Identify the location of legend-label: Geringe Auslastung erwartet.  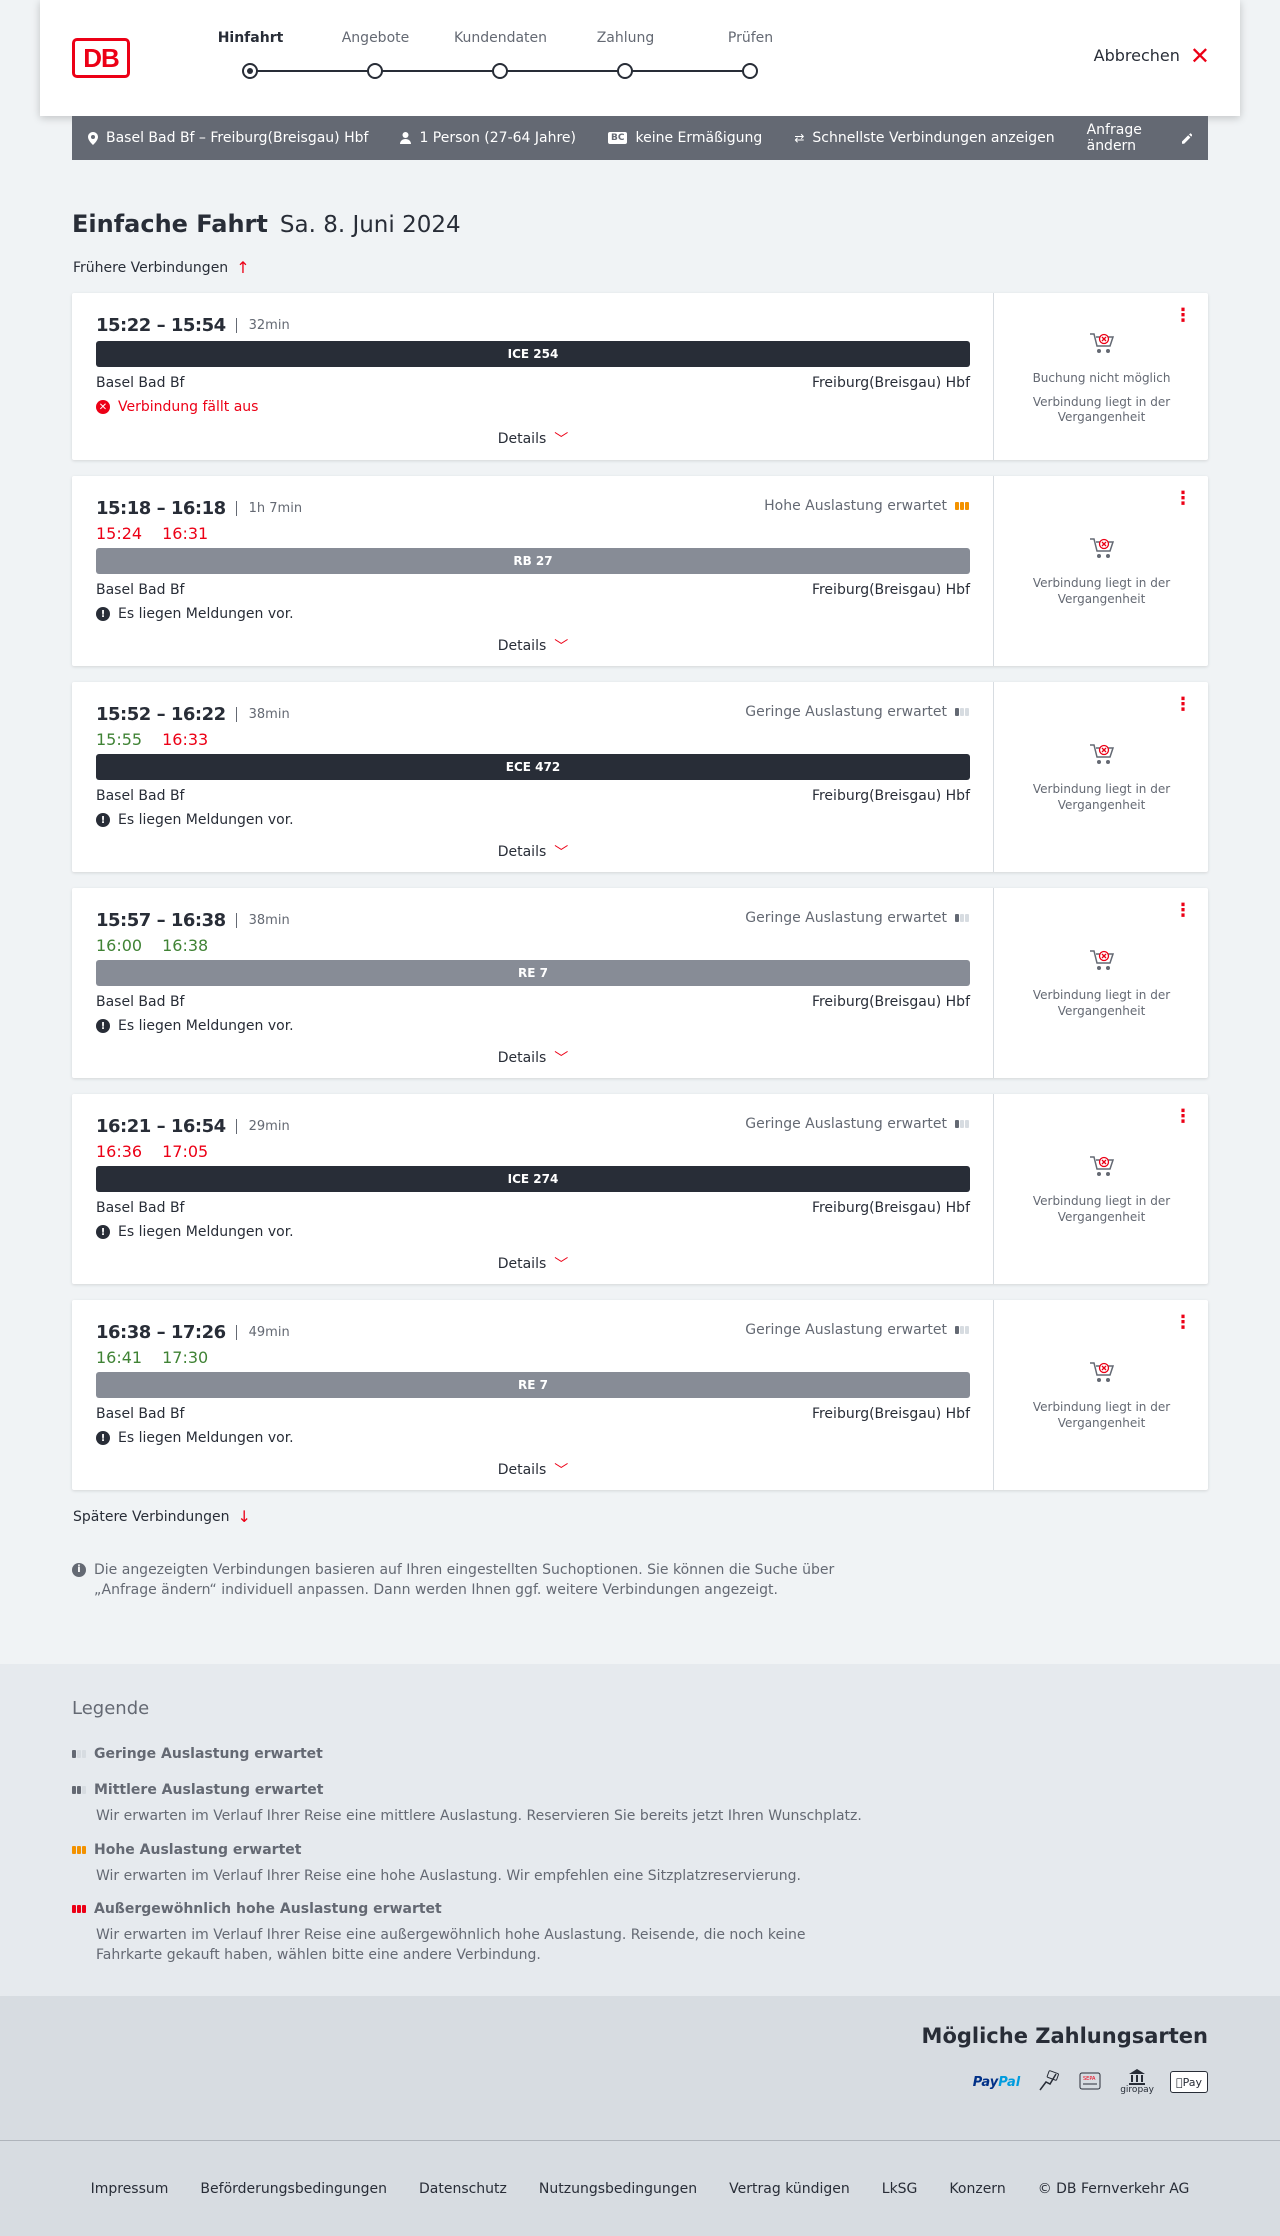
(208, 1754).